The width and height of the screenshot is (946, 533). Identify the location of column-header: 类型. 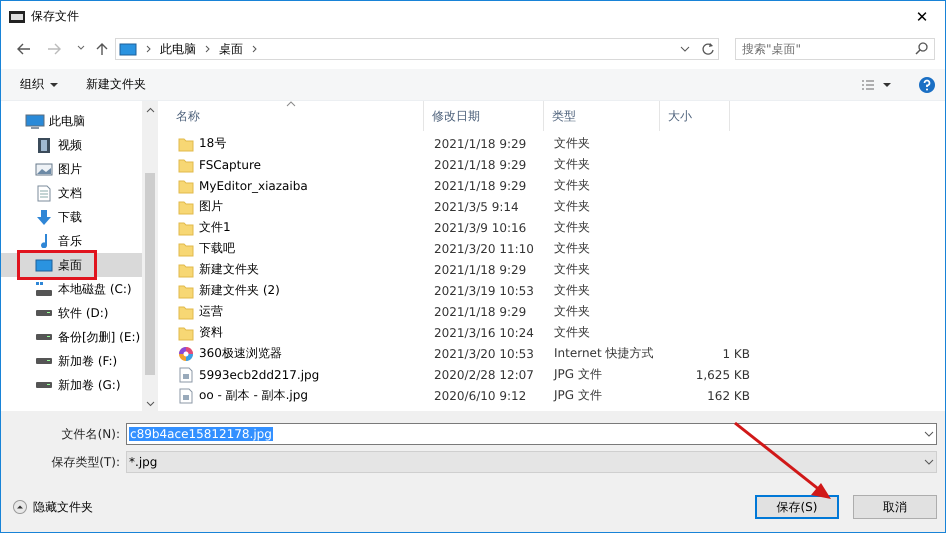
(602, 116).